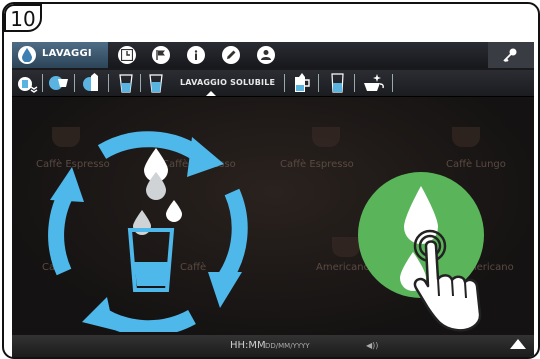 Image resolution: width=540 pixels, height=359 pixels. Describe the element at coordinates (126, 83) in the screenshot. I see `glass-icon` at that location.